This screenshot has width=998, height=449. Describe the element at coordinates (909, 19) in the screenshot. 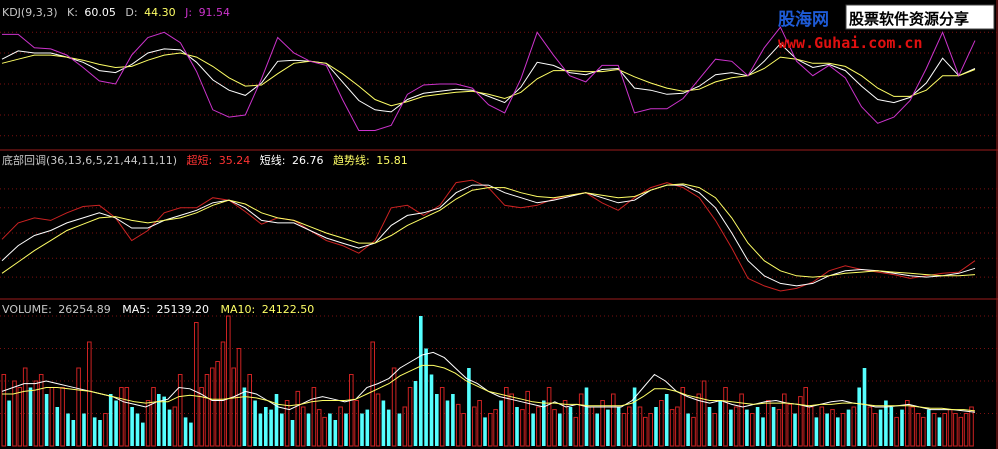

I see `watermark-slogan: 股票软件资源分享` at that location.